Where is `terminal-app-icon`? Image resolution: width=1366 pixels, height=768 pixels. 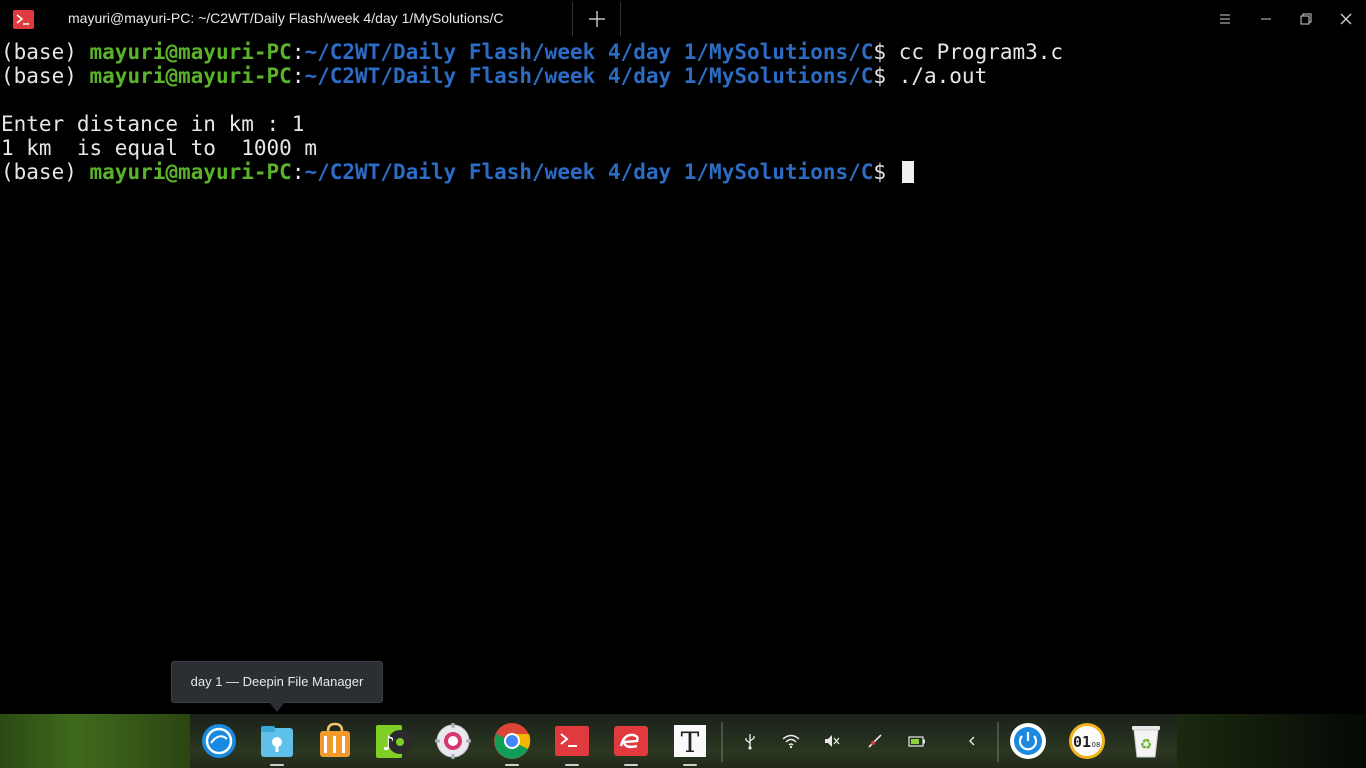
terminal-app-icon is located at coordinates (23, 19).